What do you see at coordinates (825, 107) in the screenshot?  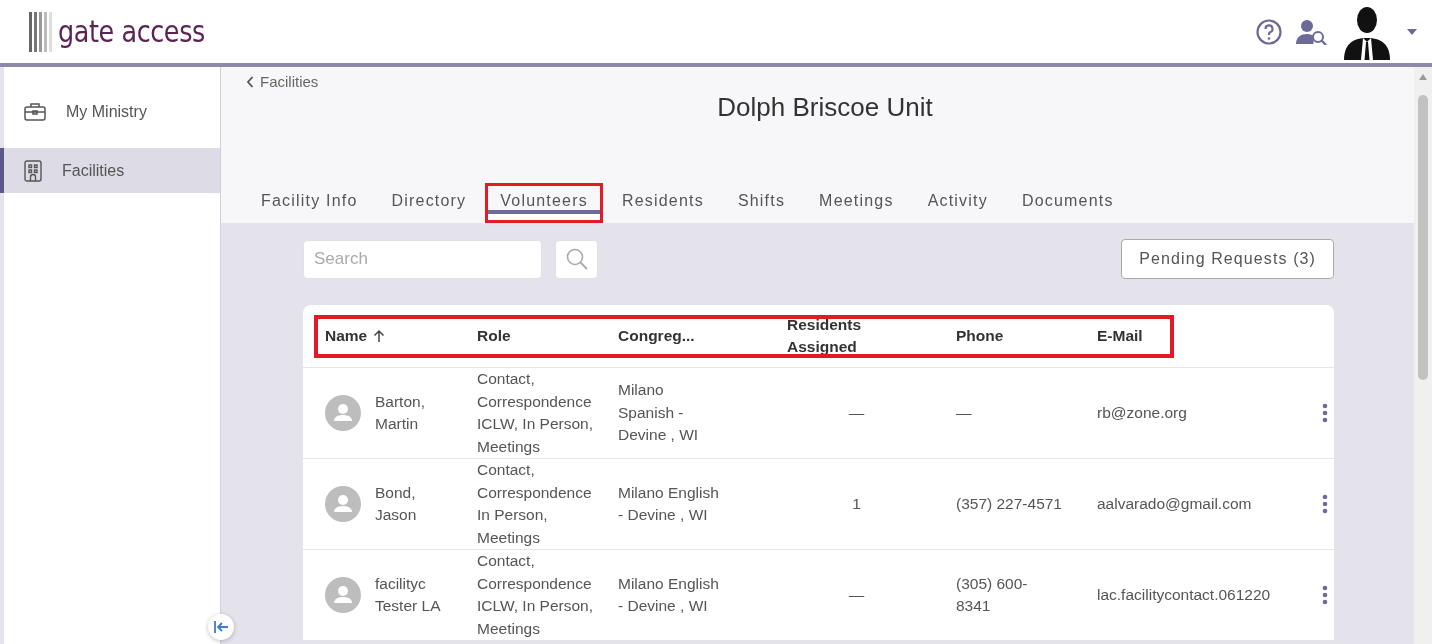 I see `page-title: Dolph Briscoe Unit` at bounding box center [825, 107].